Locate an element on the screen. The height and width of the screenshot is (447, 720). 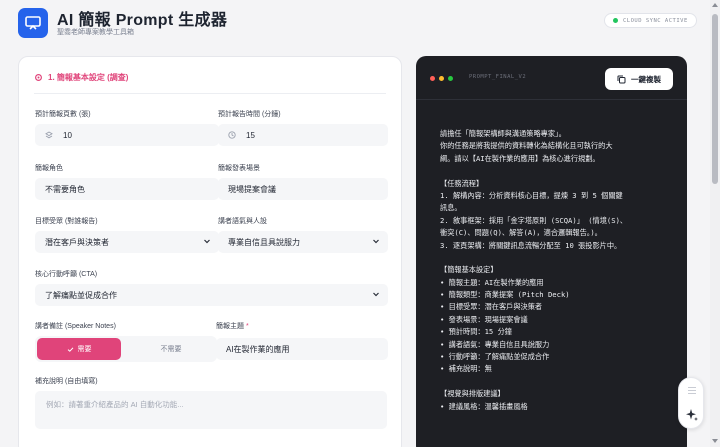
layers-icon is located at coordinates (49, 135).